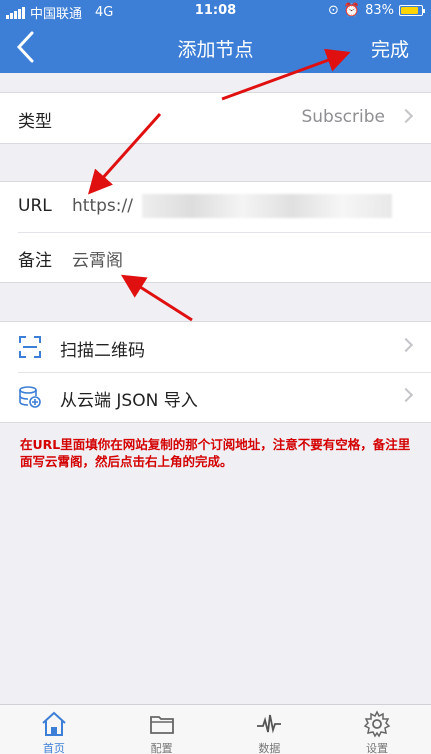 This screenshot has height=754, width=431. What do you see at coordinates (412, 10) in the screenshot?
I see `battery-icon` at bounding box center [412, 10].